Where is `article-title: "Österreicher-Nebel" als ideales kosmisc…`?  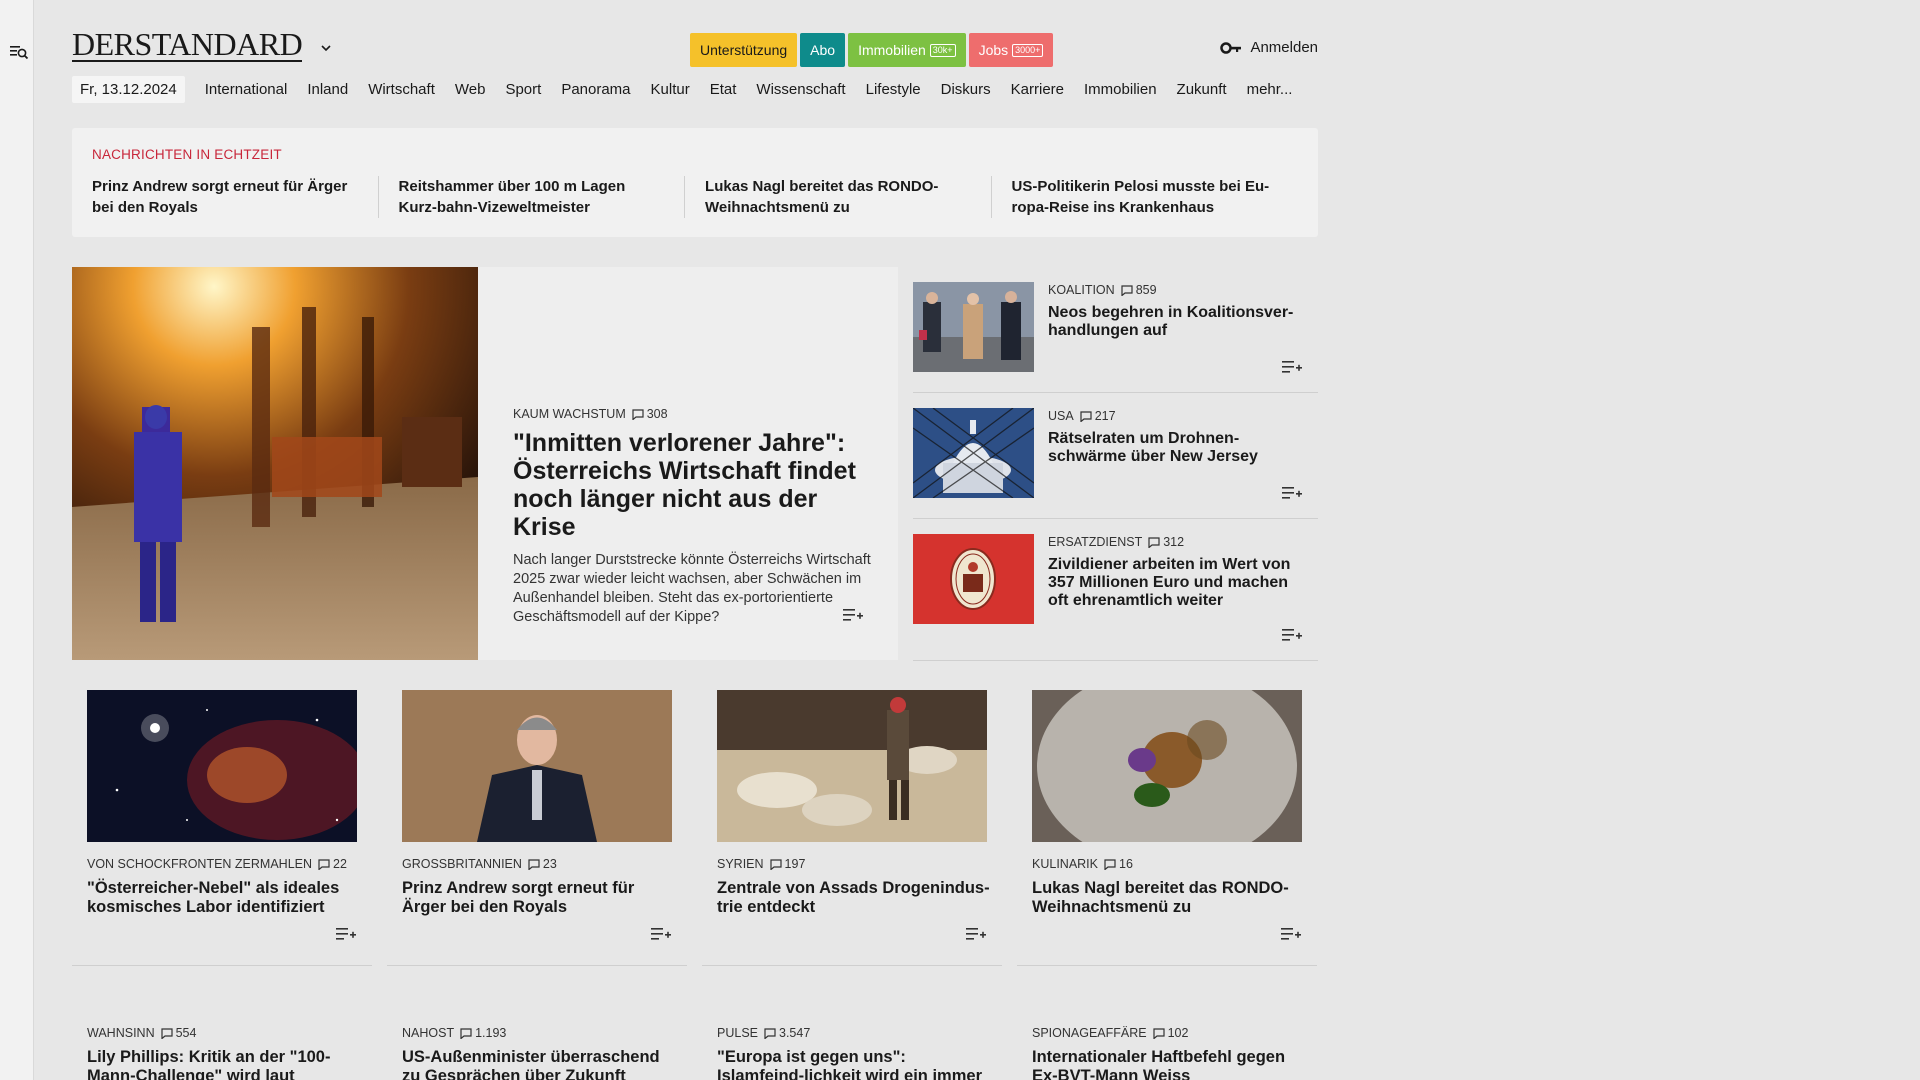
article-title: "Österreicher-Nebel" als ideales kosmisc… is located at coordinates (224, 898).